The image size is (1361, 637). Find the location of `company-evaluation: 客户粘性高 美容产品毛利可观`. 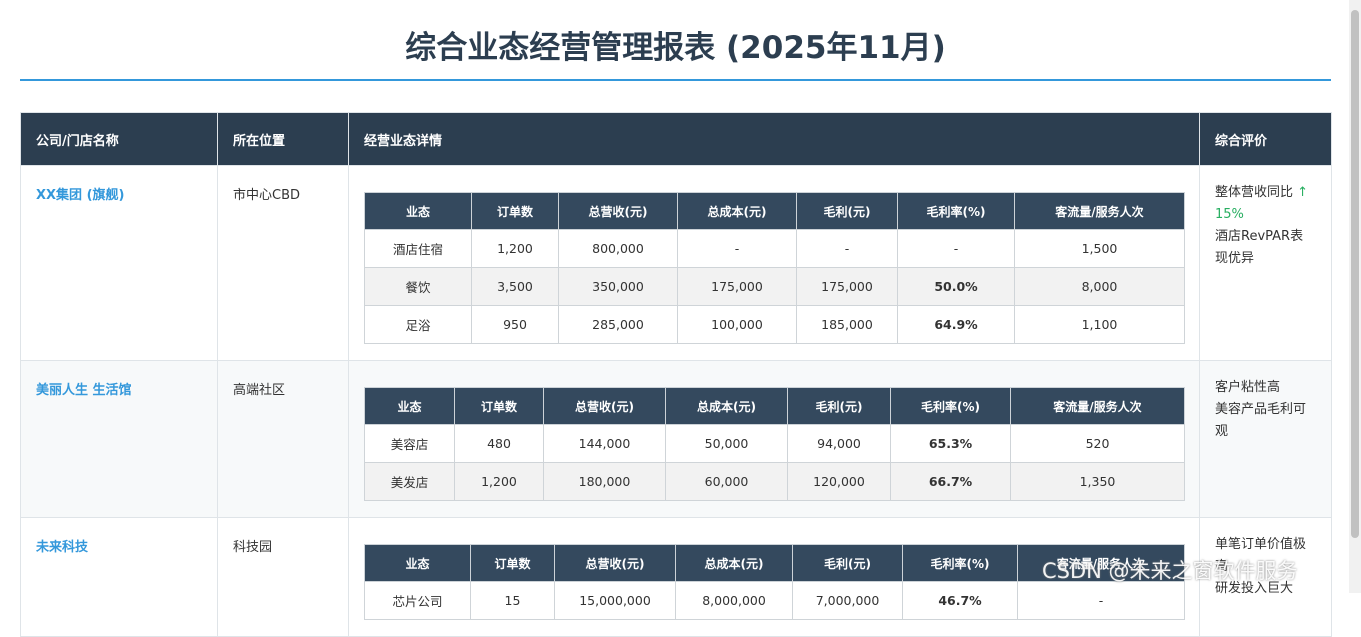

company-evaluation: 客户粘性高 美容产品毛利可观 is located at coordinates (1265, 439).